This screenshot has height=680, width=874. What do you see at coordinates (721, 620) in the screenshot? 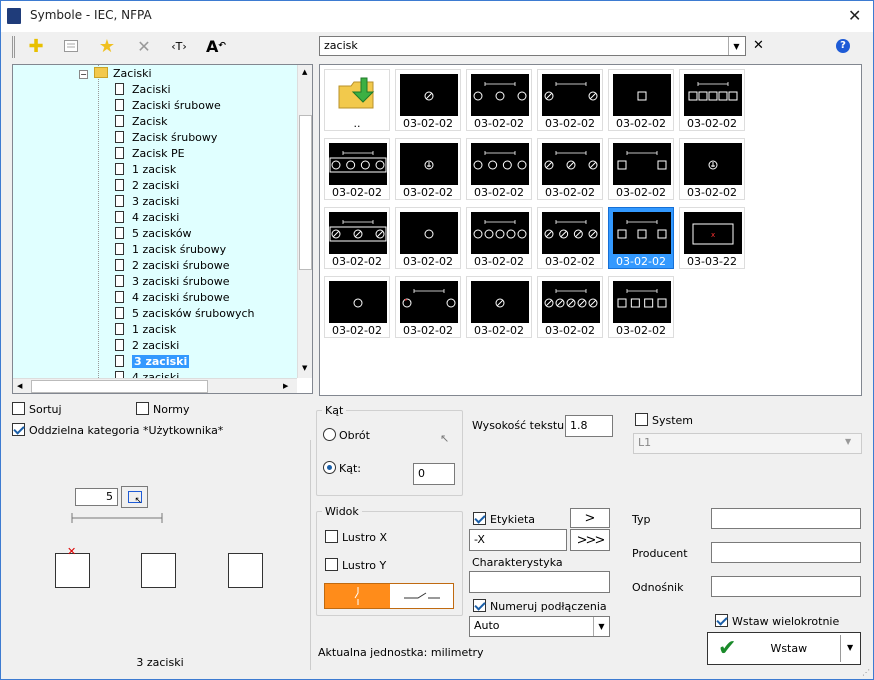
I see `insert-multiple-check-box` at bounding box center [721, 620].